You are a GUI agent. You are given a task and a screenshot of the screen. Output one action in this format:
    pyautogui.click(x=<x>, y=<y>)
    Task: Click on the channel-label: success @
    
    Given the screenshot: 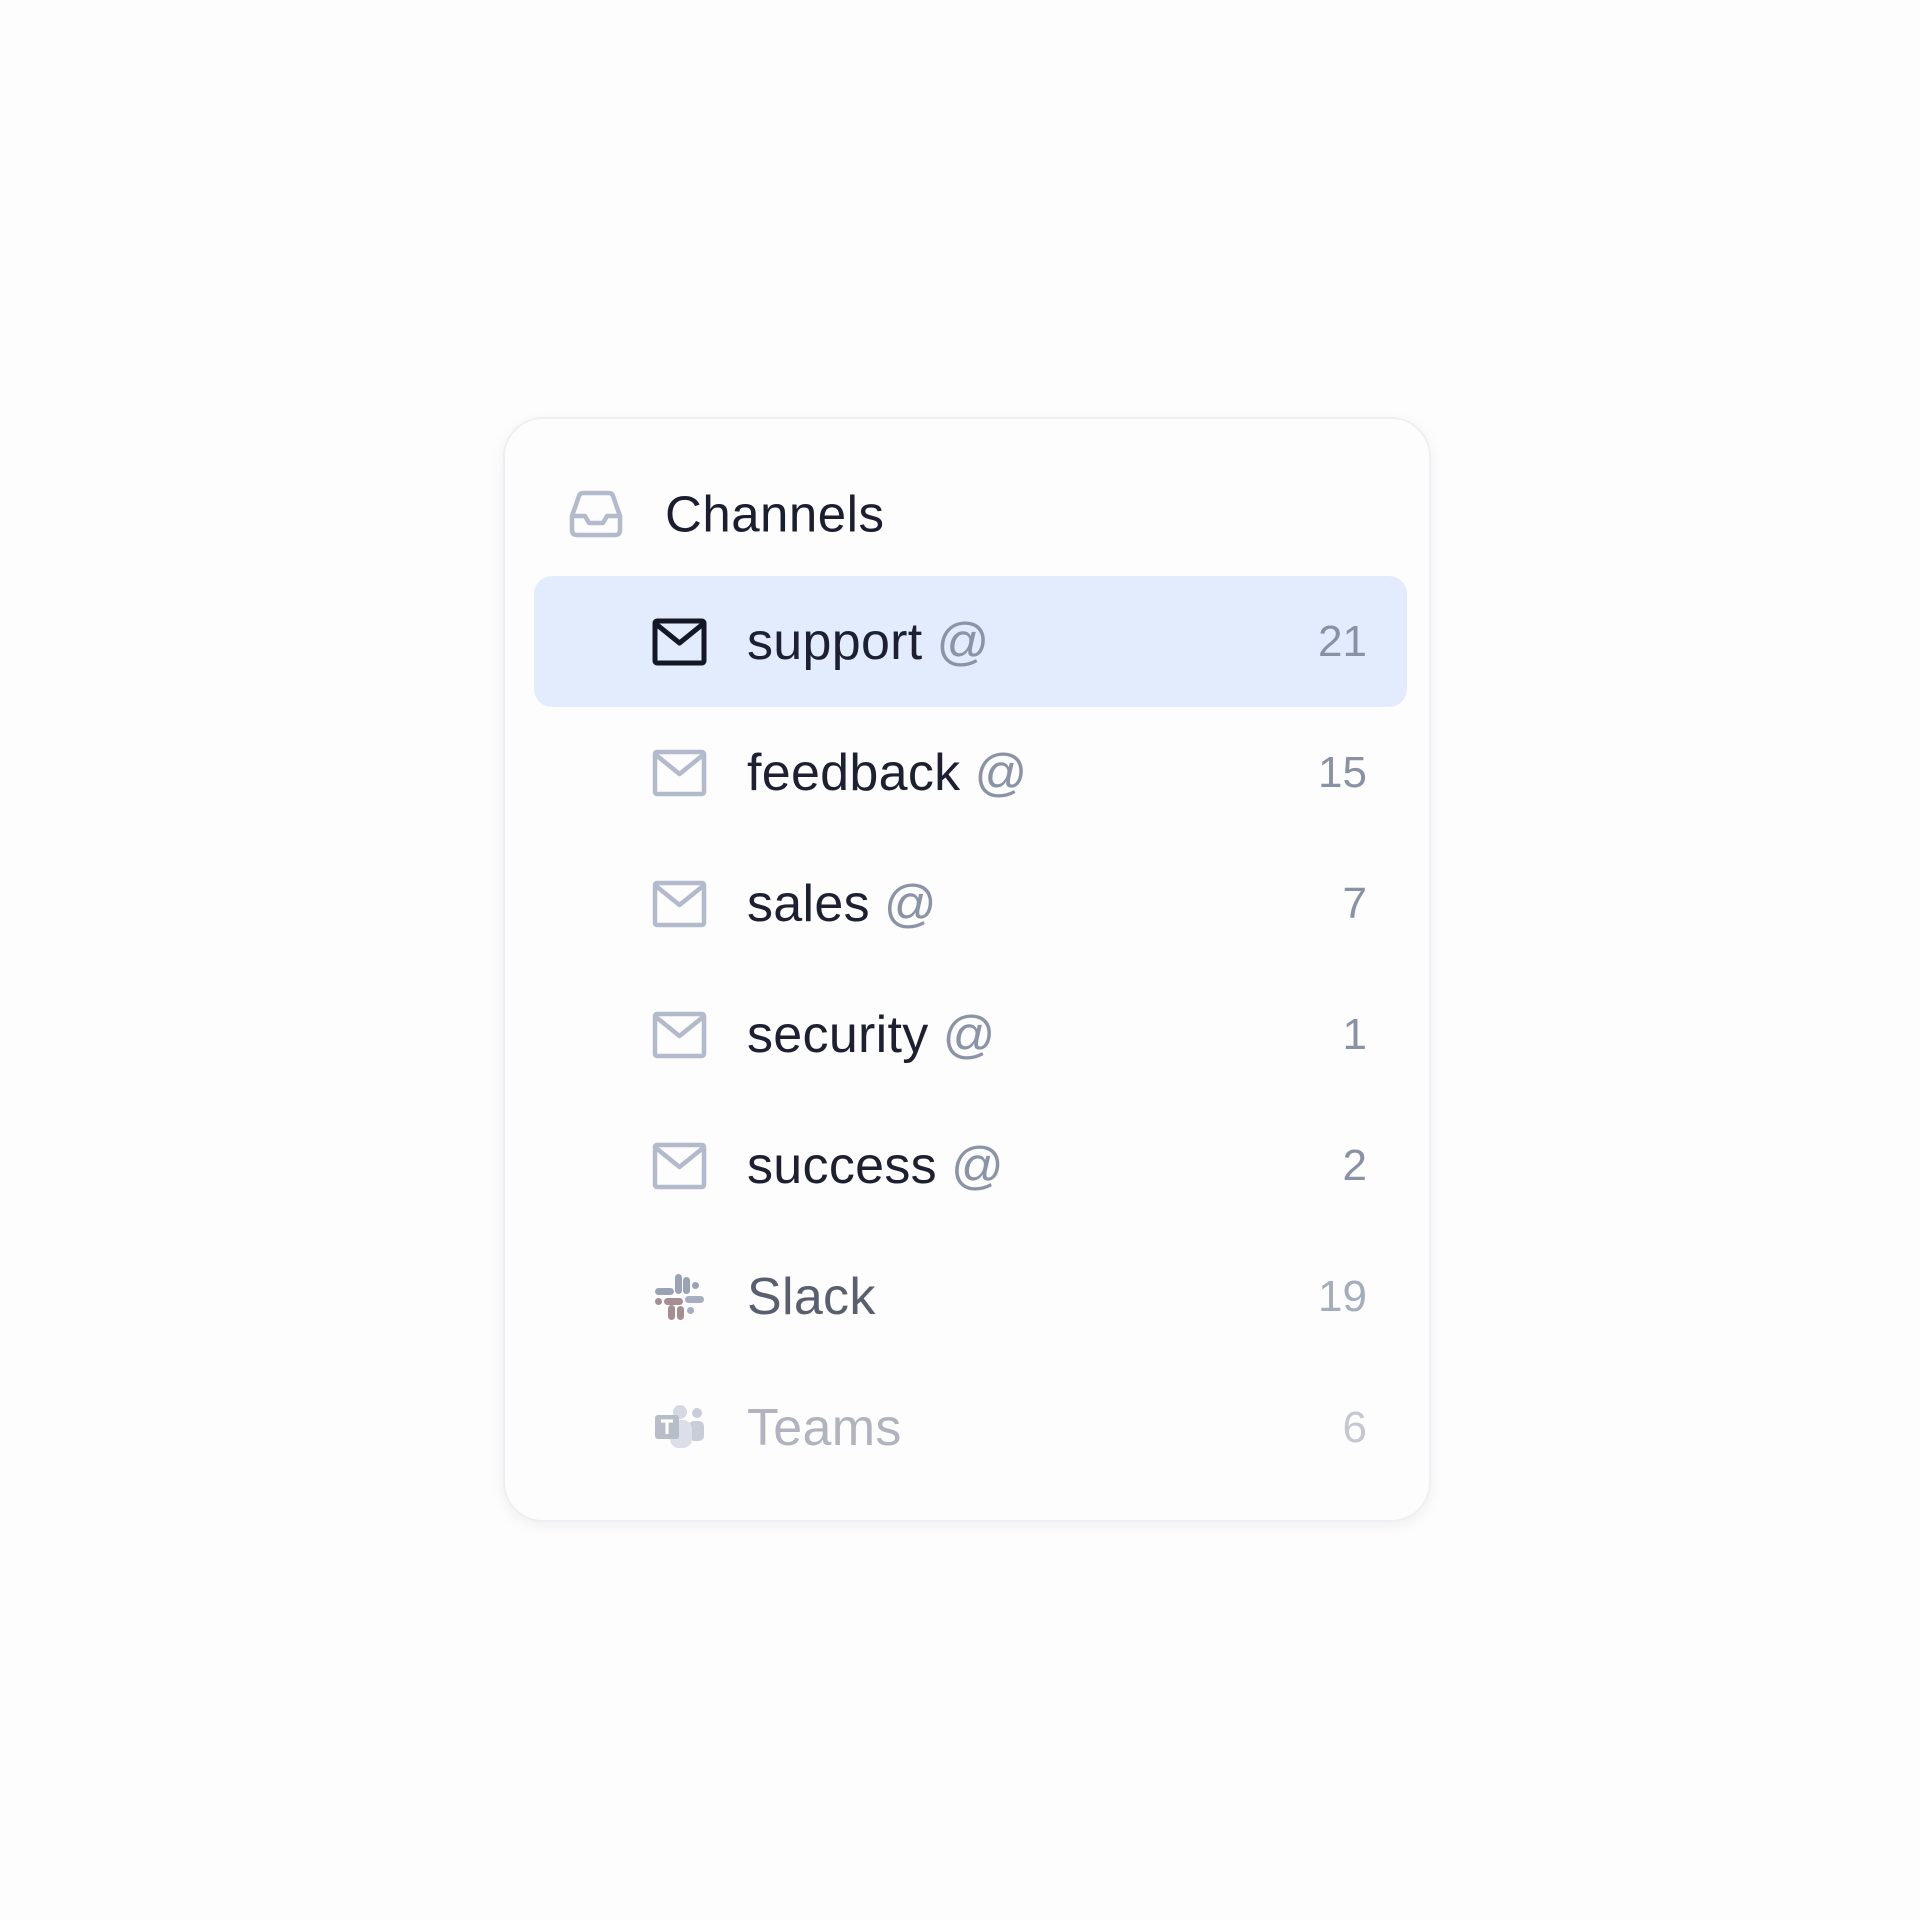 What is the action you would take?
    pyautogui.click(x=875, y=1166)
    